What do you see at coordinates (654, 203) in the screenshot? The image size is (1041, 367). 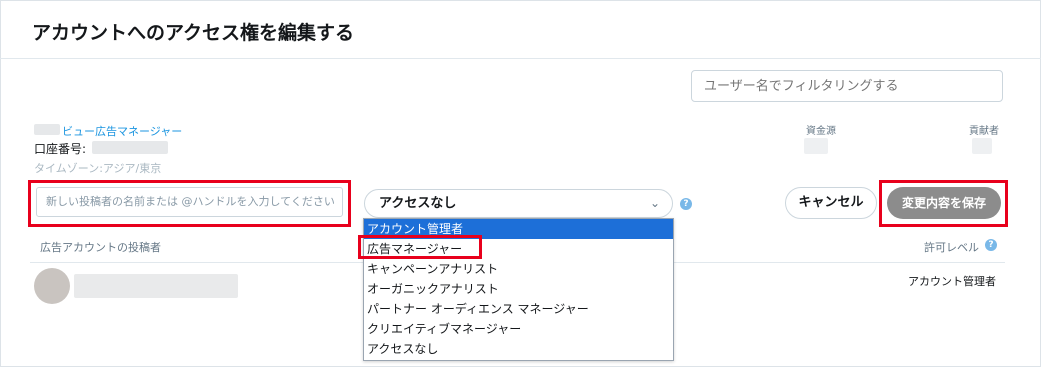 I see `chevron-down-icon: ⌄` at bounding box center [654, 203].